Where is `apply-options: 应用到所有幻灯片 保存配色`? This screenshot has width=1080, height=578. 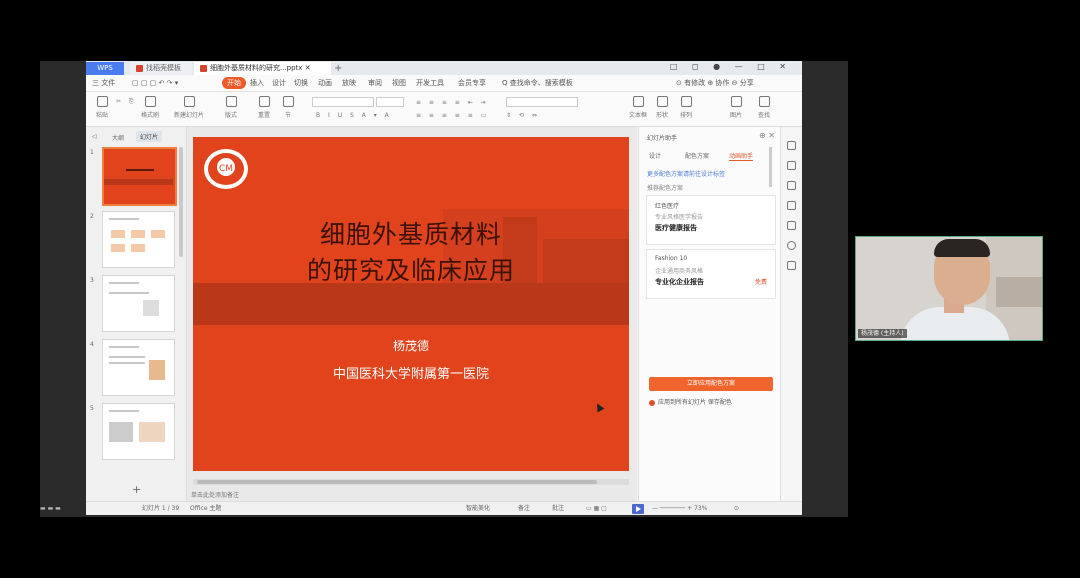
apply-options: 应用到所有幻灯片 保存配色 is located at coordinates (690, 401).